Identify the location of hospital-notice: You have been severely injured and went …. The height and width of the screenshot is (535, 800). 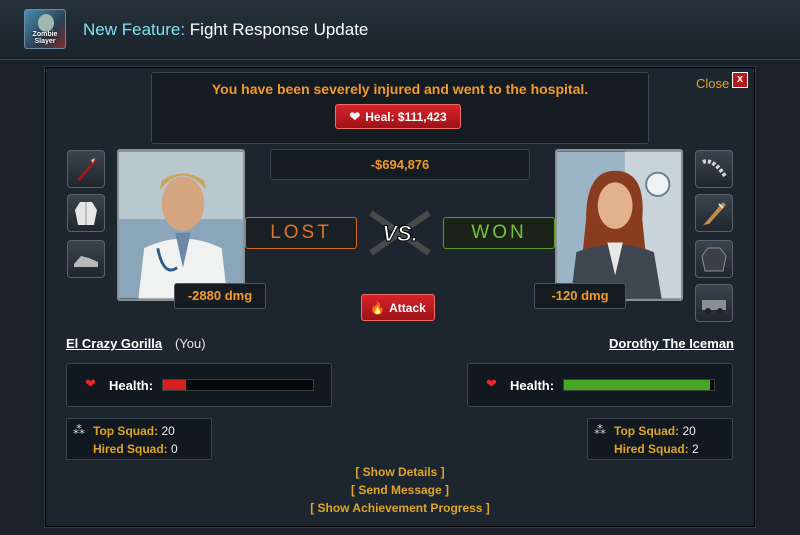
(400, 108).